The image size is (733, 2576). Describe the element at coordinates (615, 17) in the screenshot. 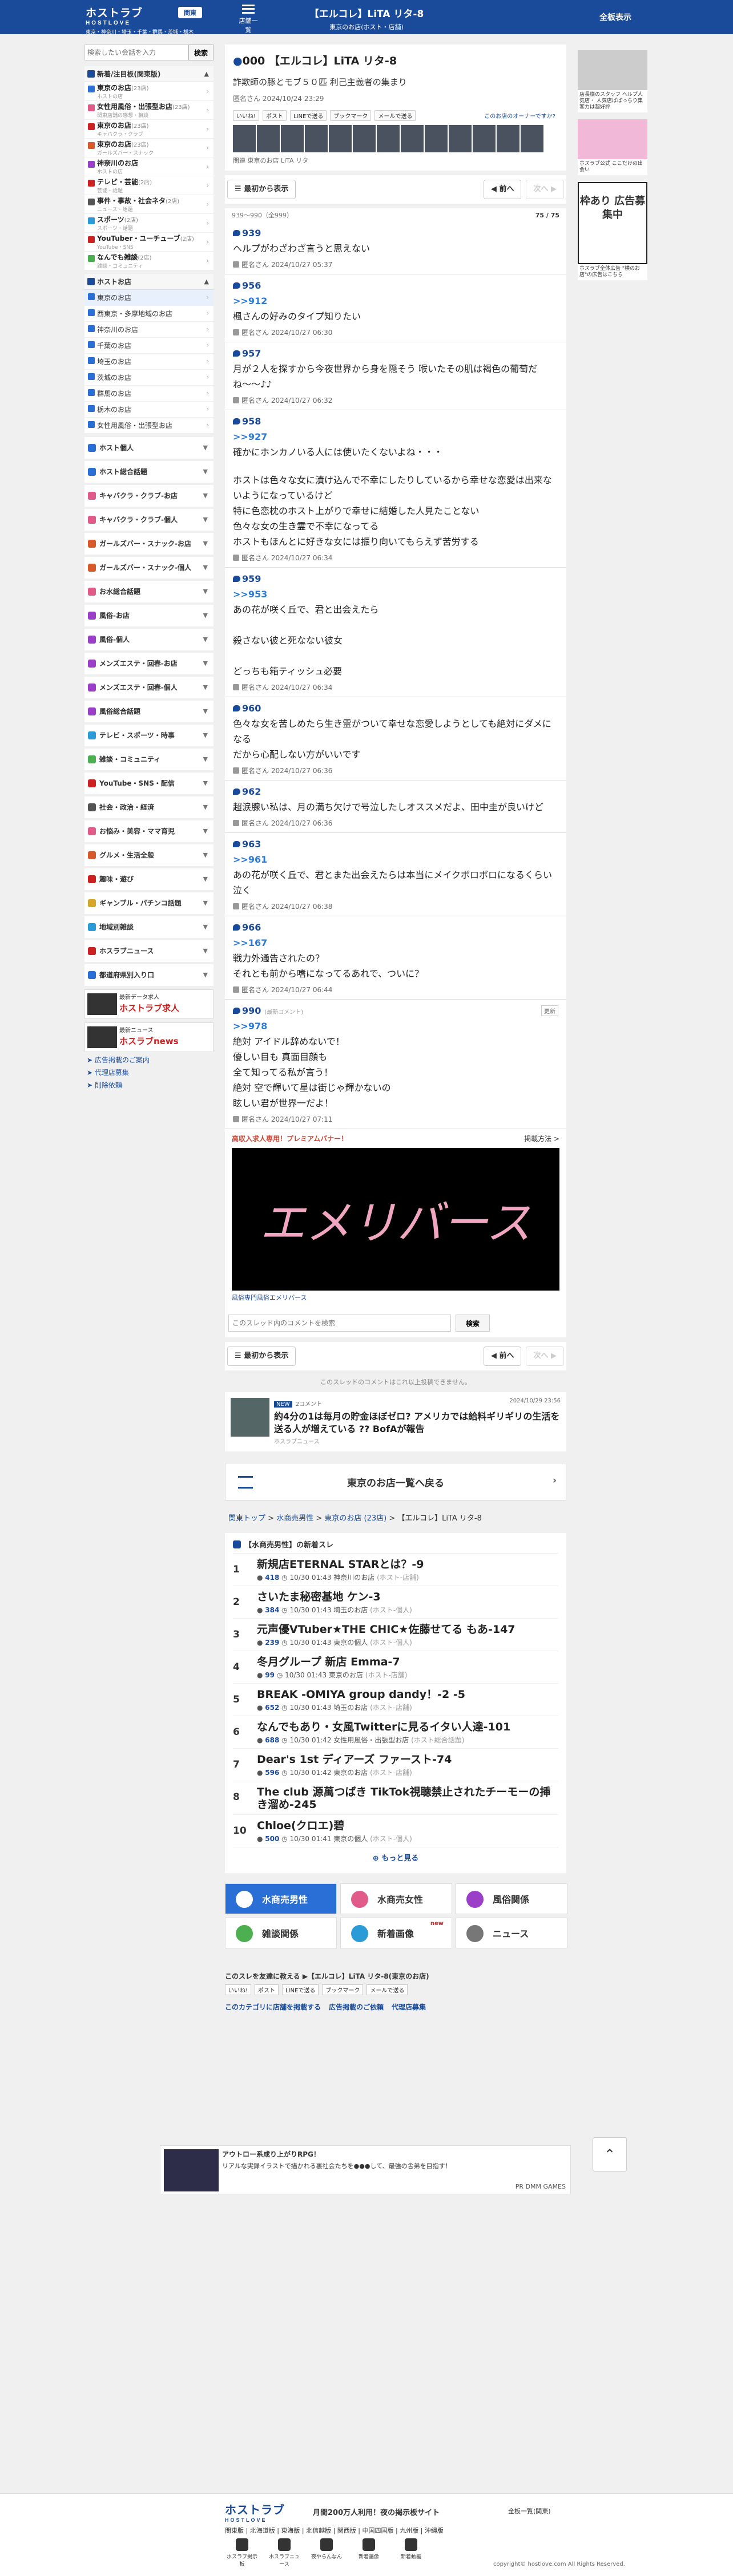

I see `all-boards-button: 全板表示` at that location.